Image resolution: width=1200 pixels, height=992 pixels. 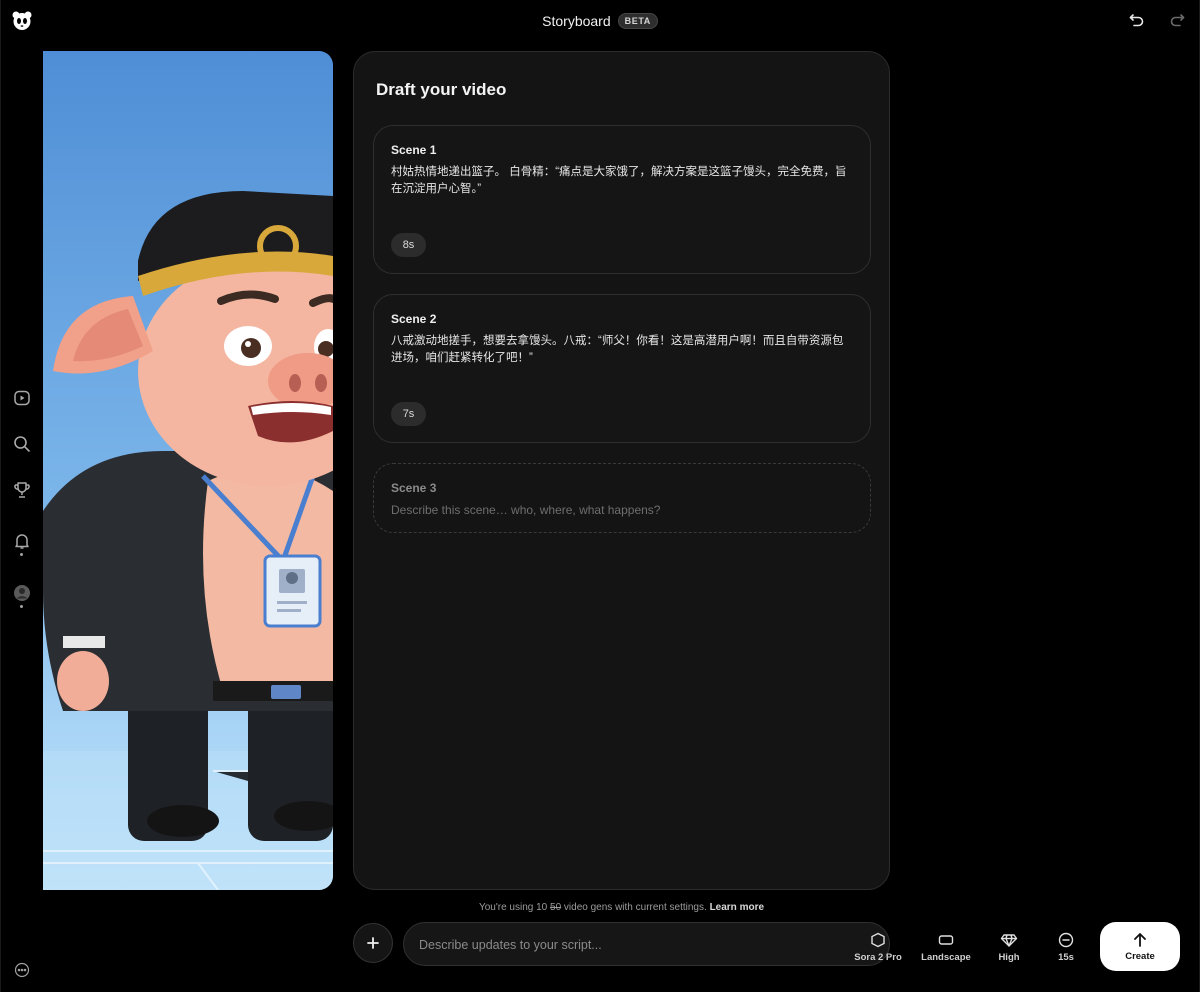 I want to click on model-icon, so click(x=878, y=940).